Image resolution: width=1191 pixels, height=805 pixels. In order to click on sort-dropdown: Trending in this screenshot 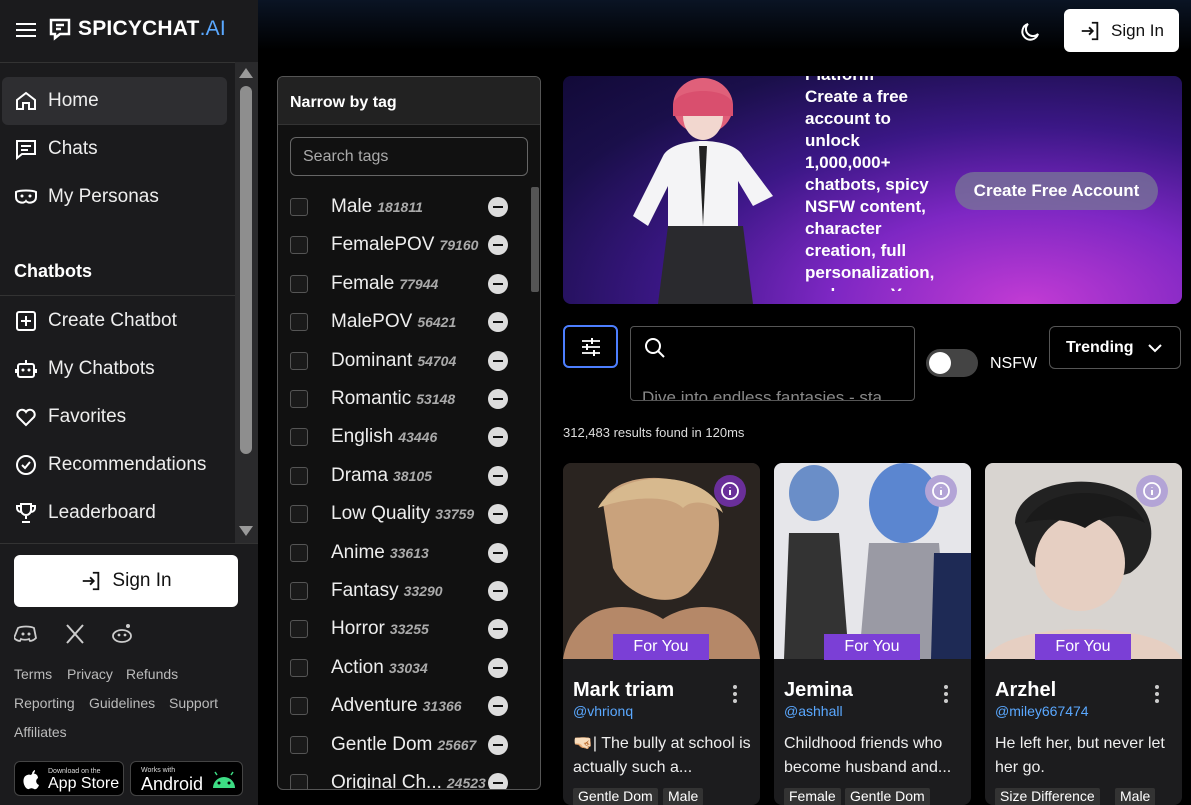, I will do `click(1115, 347)`.